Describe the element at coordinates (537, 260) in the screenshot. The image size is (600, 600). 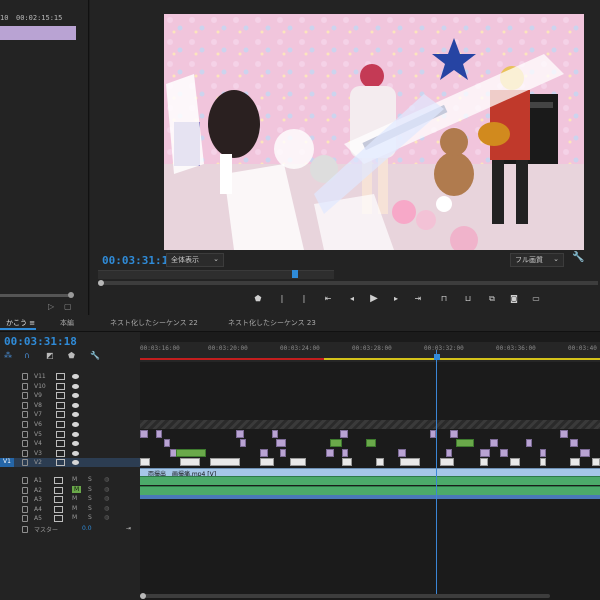
I see `quality-dropdown: フル画質 ⌄` at that location.